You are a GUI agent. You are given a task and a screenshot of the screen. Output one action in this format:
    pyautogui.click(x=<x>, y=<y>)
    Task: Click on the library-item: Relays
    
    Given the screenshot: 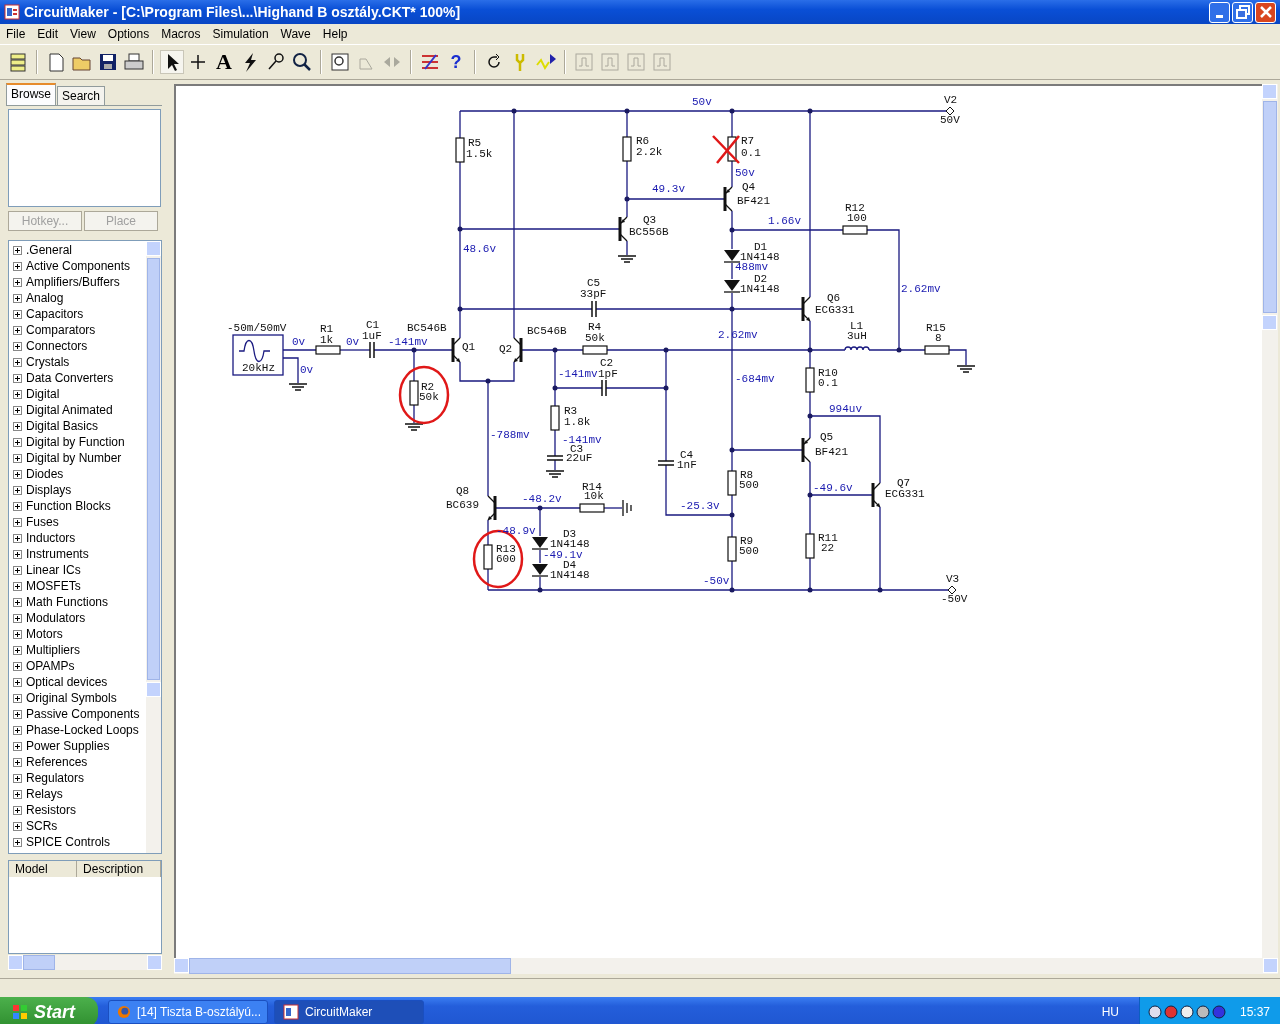 What is the action you would take?
    pyautogui.click(x=44, y=794)
    